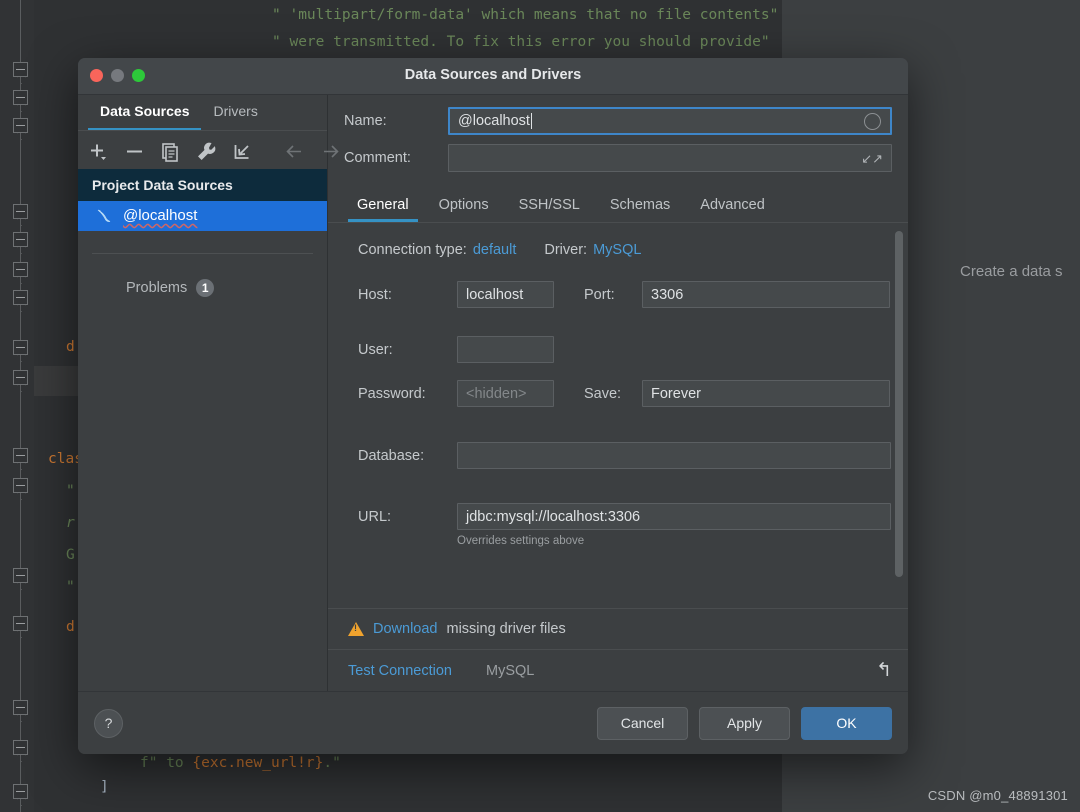  What do you see at coordinates (884, 670) in the screenshot?
I see `revert-arrow-icon: ↰` at bounding box center [884, 670].